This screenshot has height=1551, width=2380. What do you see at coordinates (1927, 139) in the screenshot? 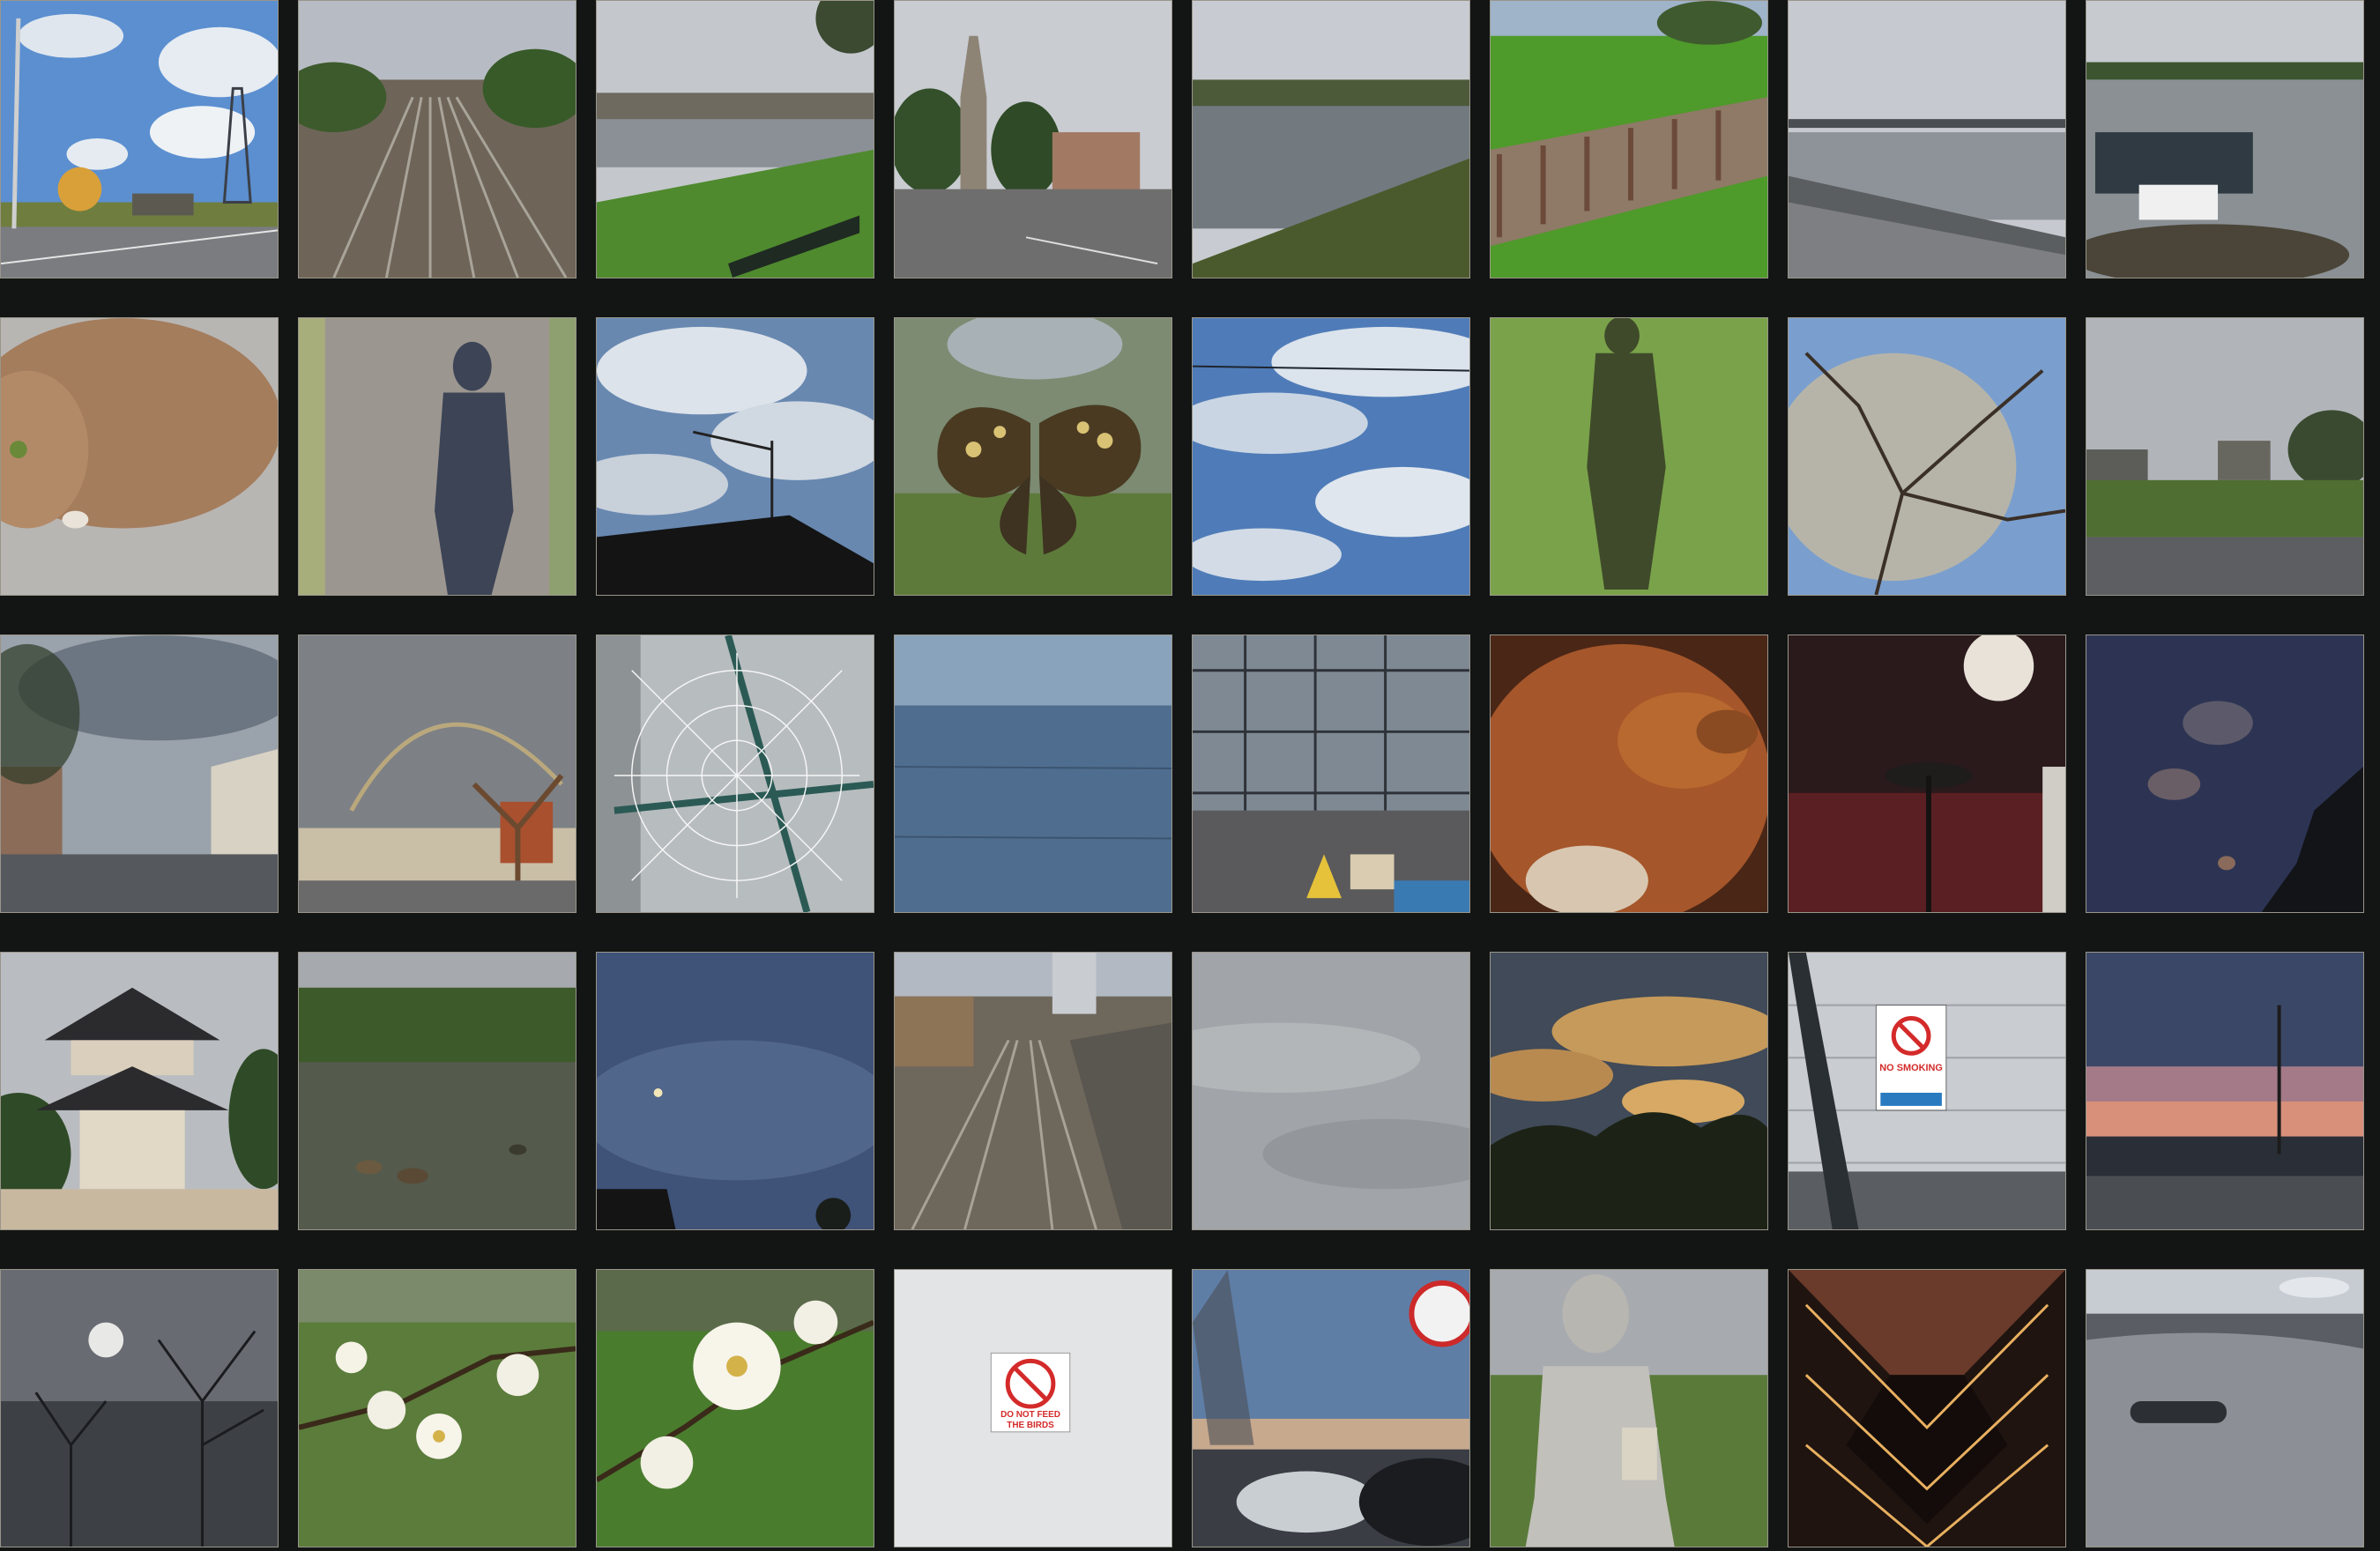
I see `photo-river-bridge` at bounding box center [1927, 139].